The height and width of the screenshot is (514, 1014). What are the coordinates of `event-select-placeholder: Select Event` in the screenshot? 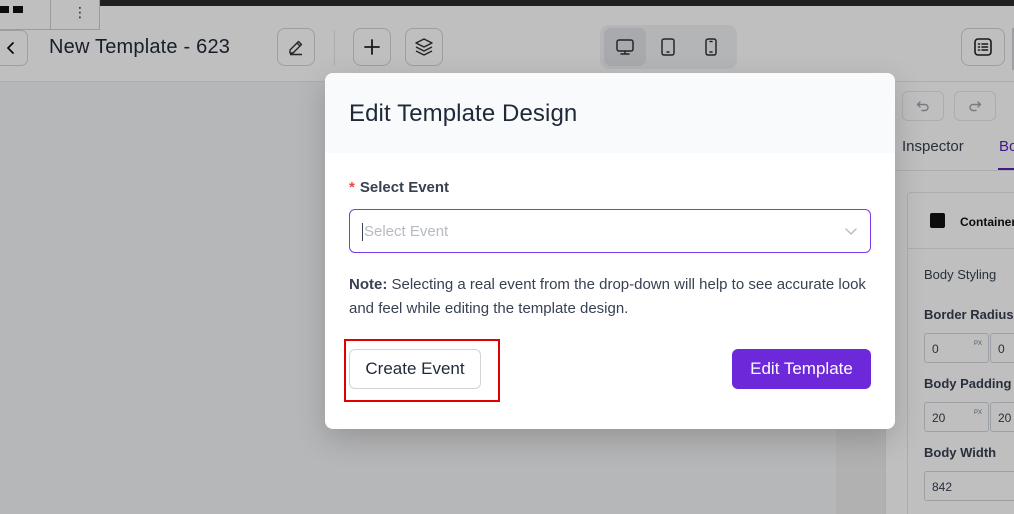 It's located at (406, 231).